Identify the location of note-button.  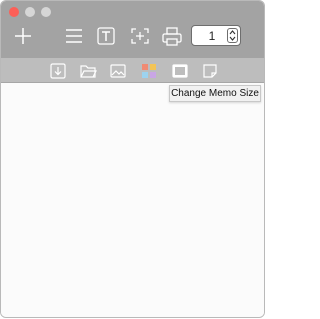
(210, 71).